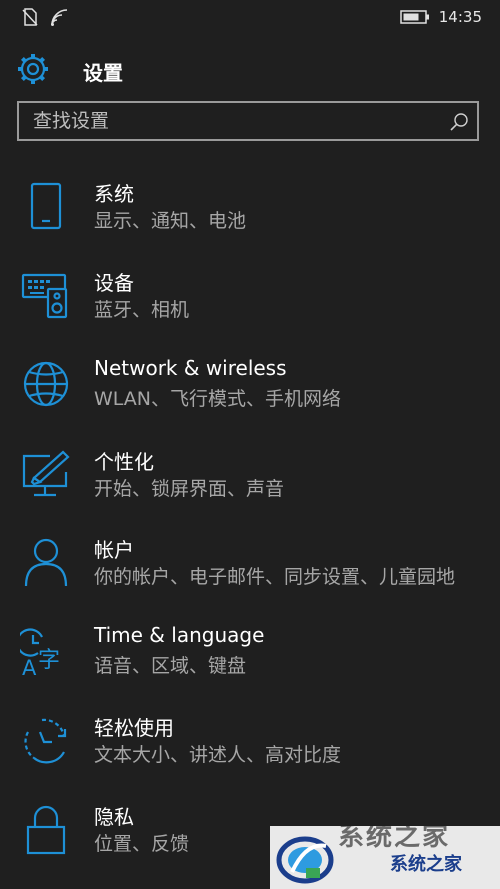  Describe the element at coordinates (275, 577) in the screenshot. I see `settings-item-description: 你的帐户、电子邮件、同步设置、儿童园地` at that location.